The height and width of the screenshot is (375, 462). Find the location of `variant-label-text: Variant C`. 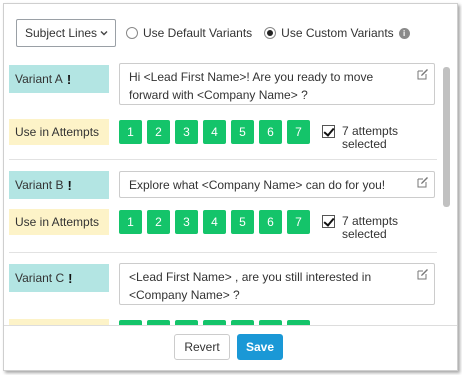

variant-label-text: Variant C is located at coordinates (40, 278).